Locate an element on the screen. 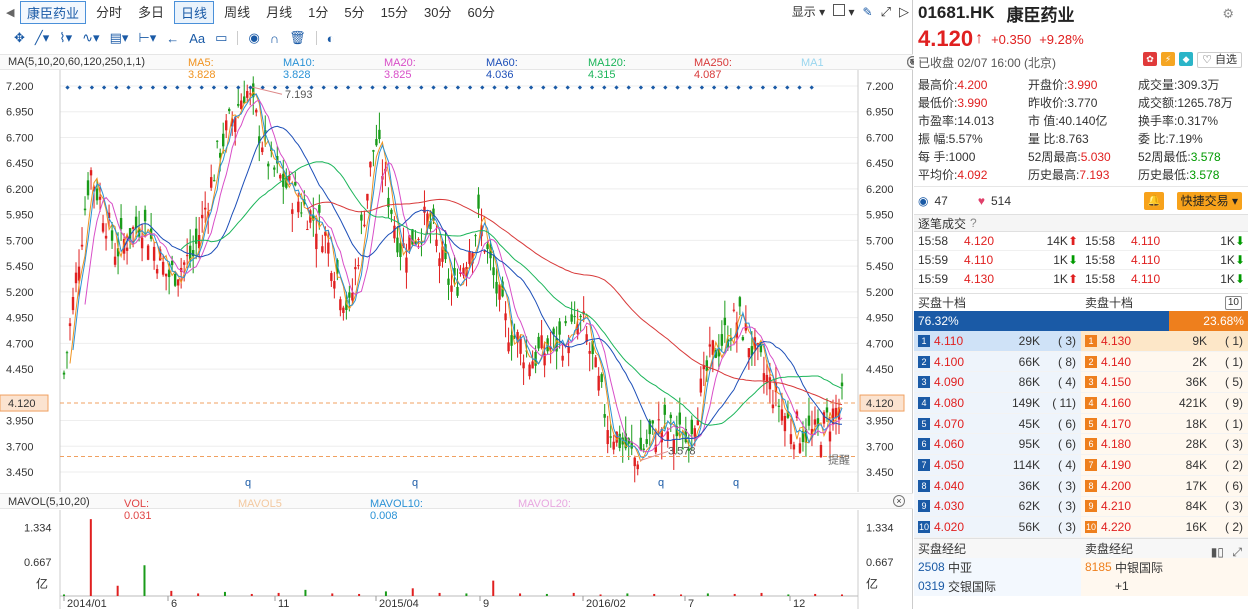 This screenshot has width=1248, height=609. overlay-dropdown: ▾ is located at coordinates (844, 11).